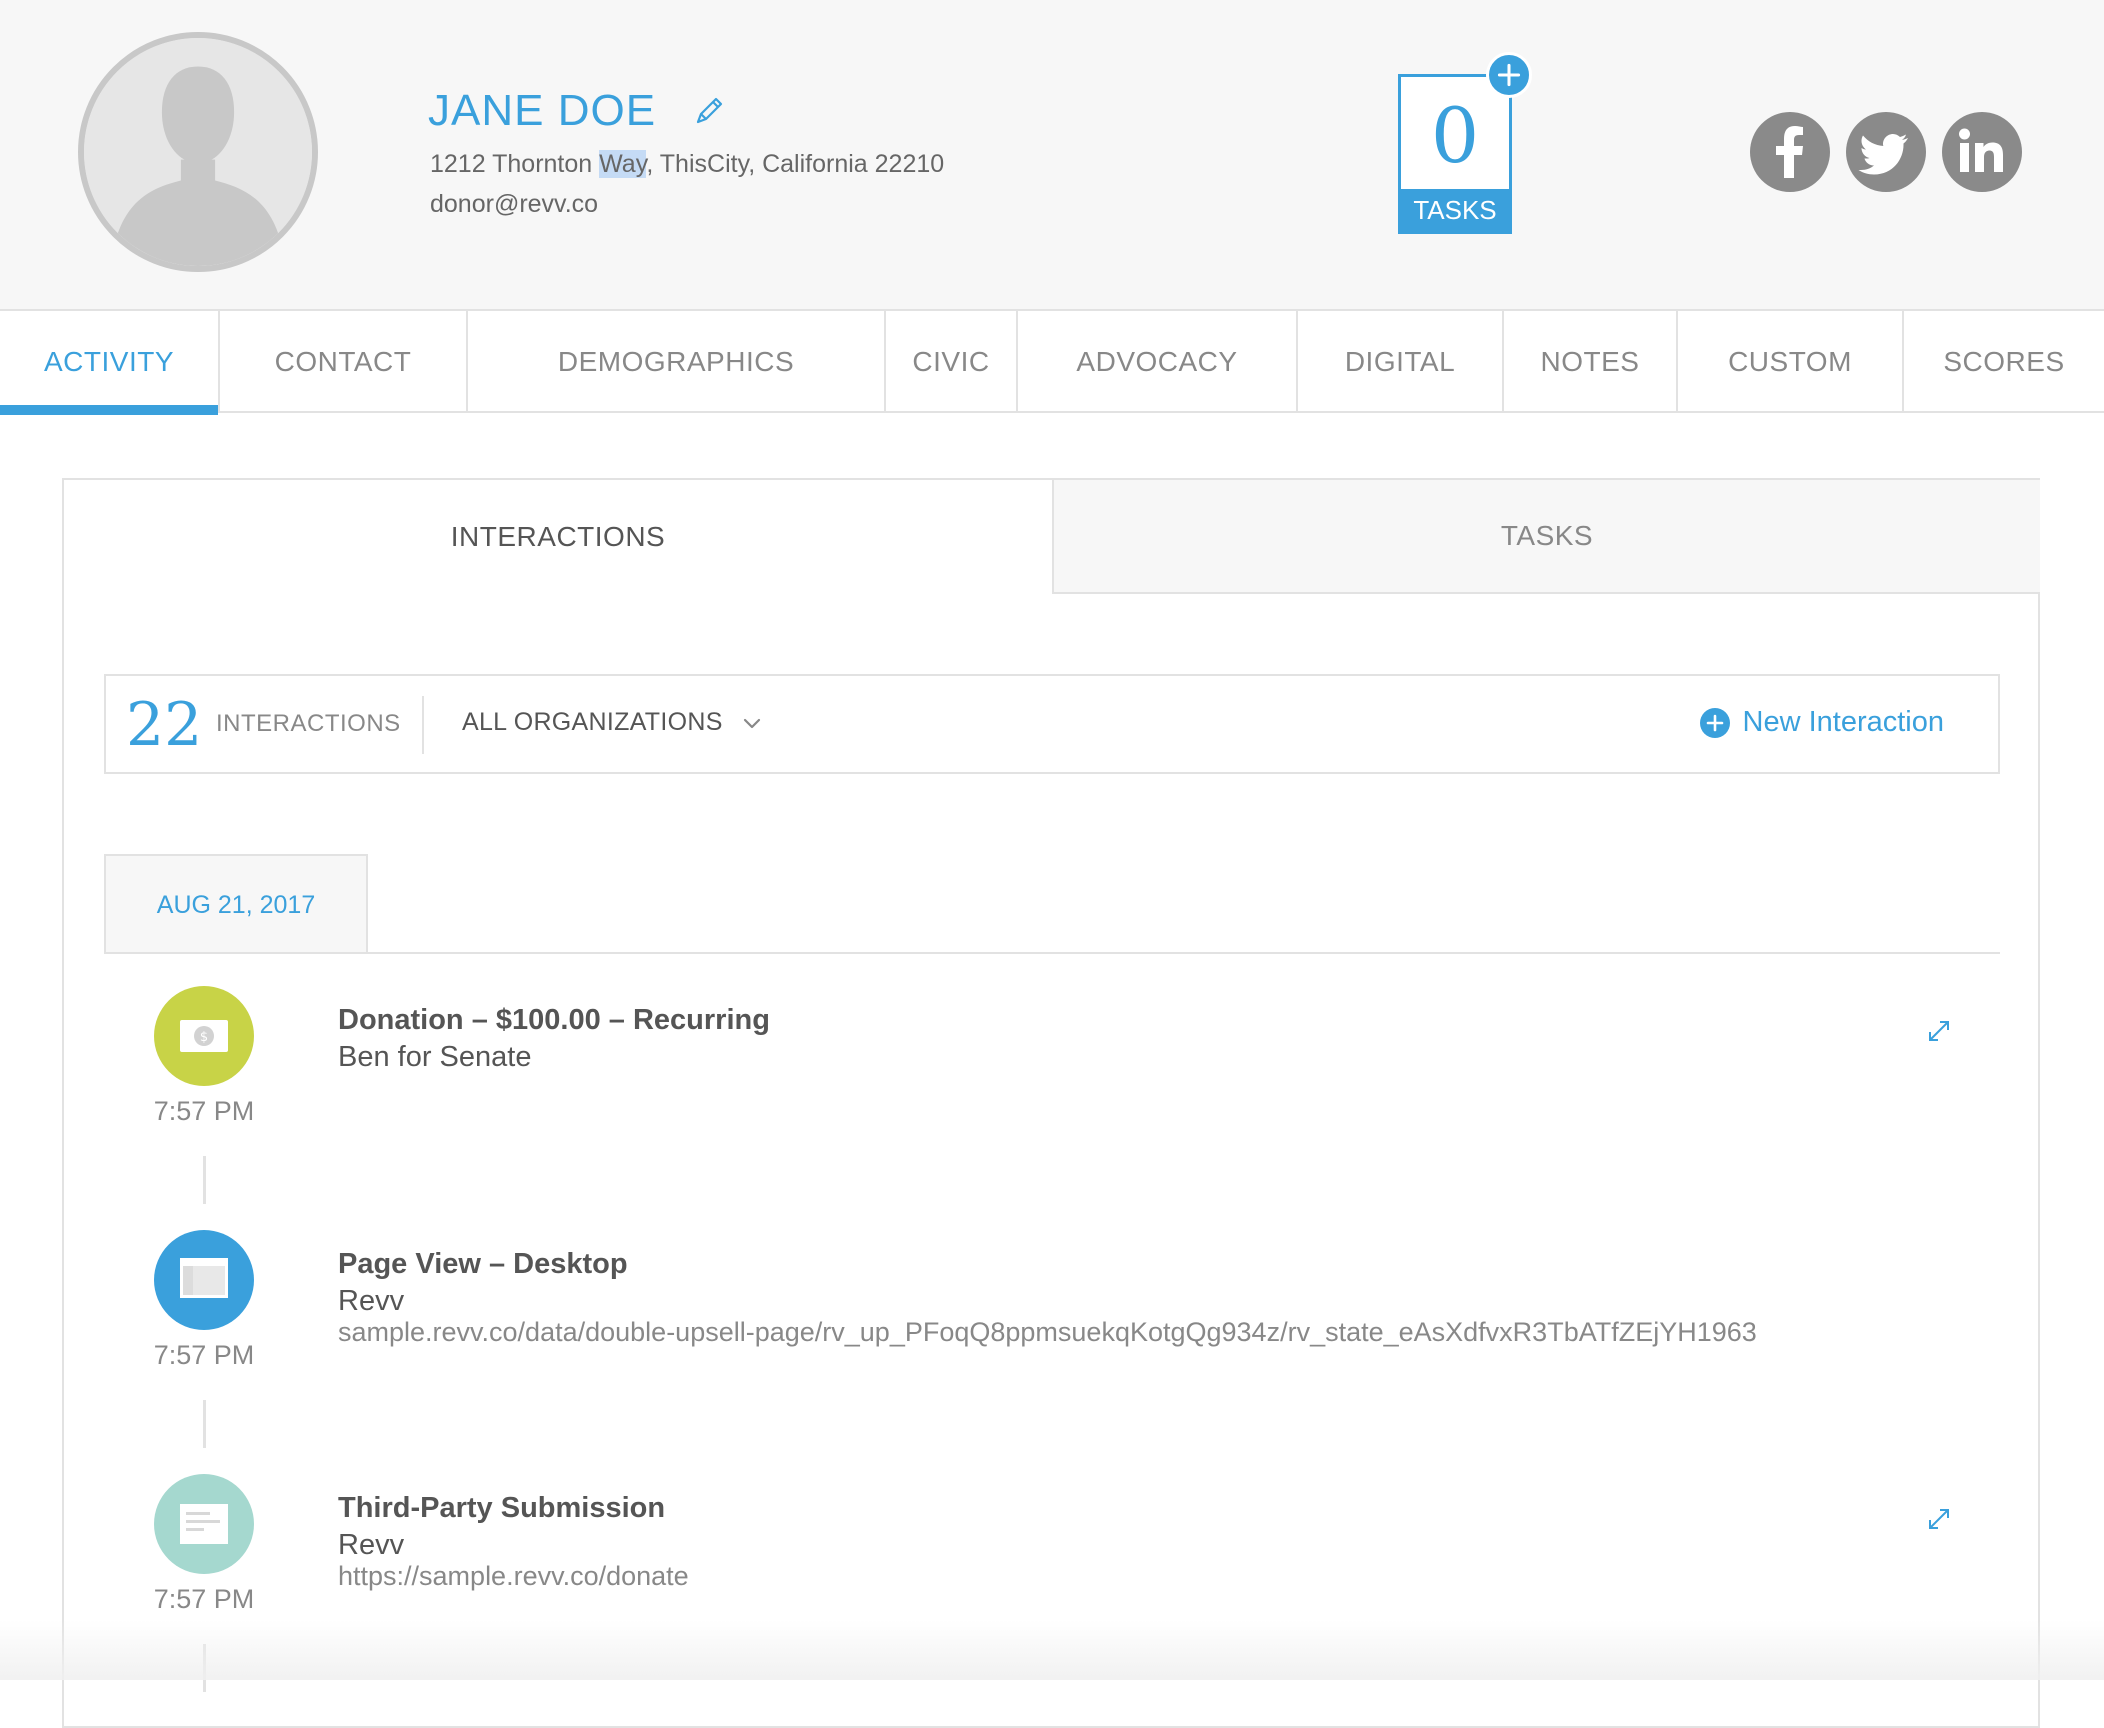 This screenshot has height=1728, width=2104. Describe the element at coordinates (558, 537) in the screenshot. I see `subtab-interactions: INTERACTIONS` at that location.